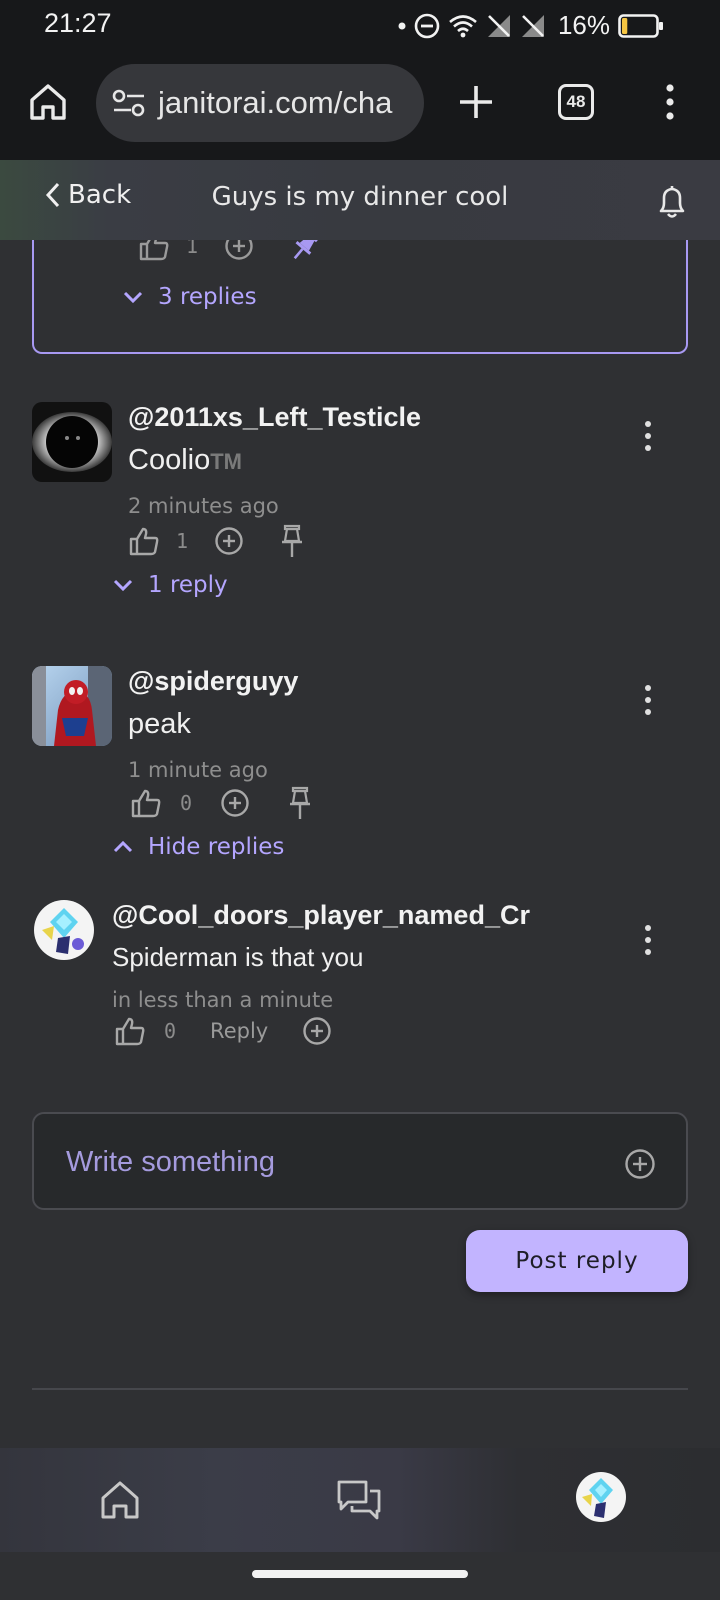  I want to click on reply-avatar-image, so click(64, 930).